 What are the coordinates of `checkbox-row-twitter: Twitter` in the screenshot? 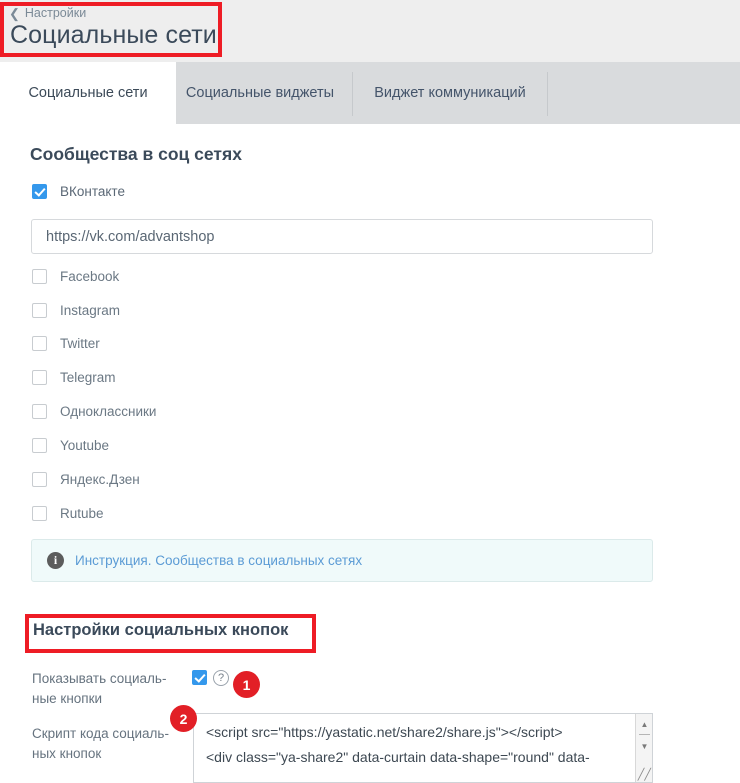 It's located at (66, 343).